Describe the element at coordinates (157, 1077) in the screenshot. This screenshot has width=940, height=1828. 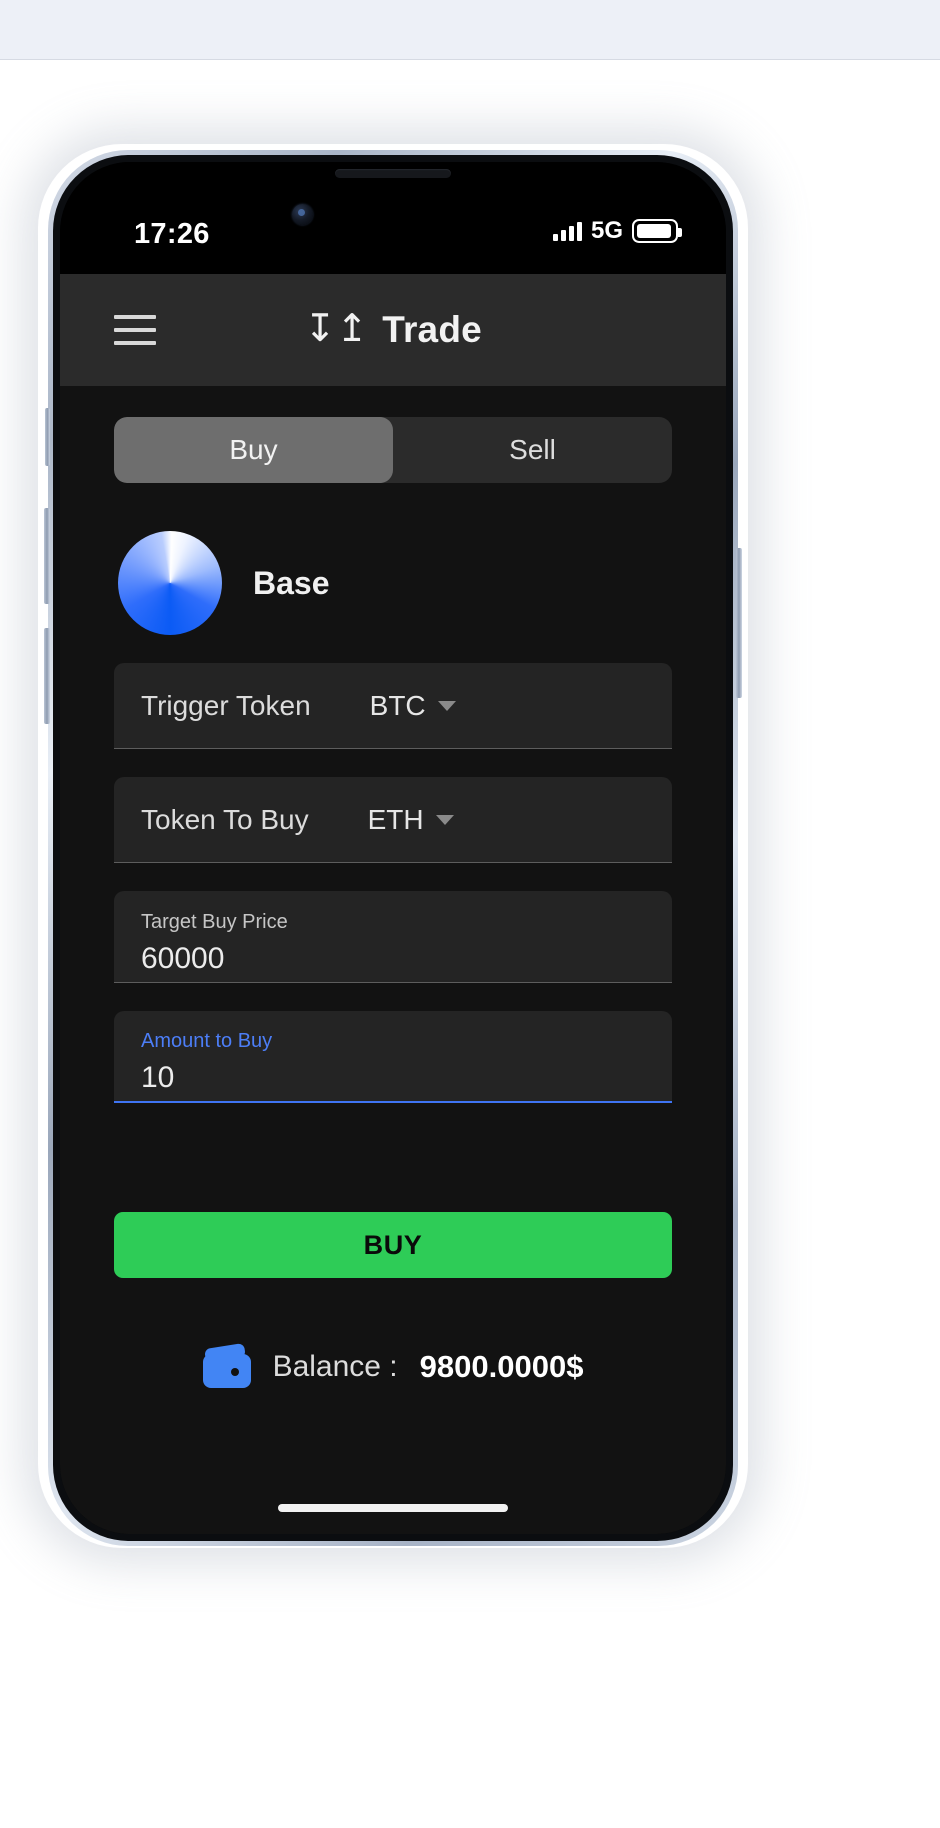
I see `amount-to-buy-input: 10` at that location.